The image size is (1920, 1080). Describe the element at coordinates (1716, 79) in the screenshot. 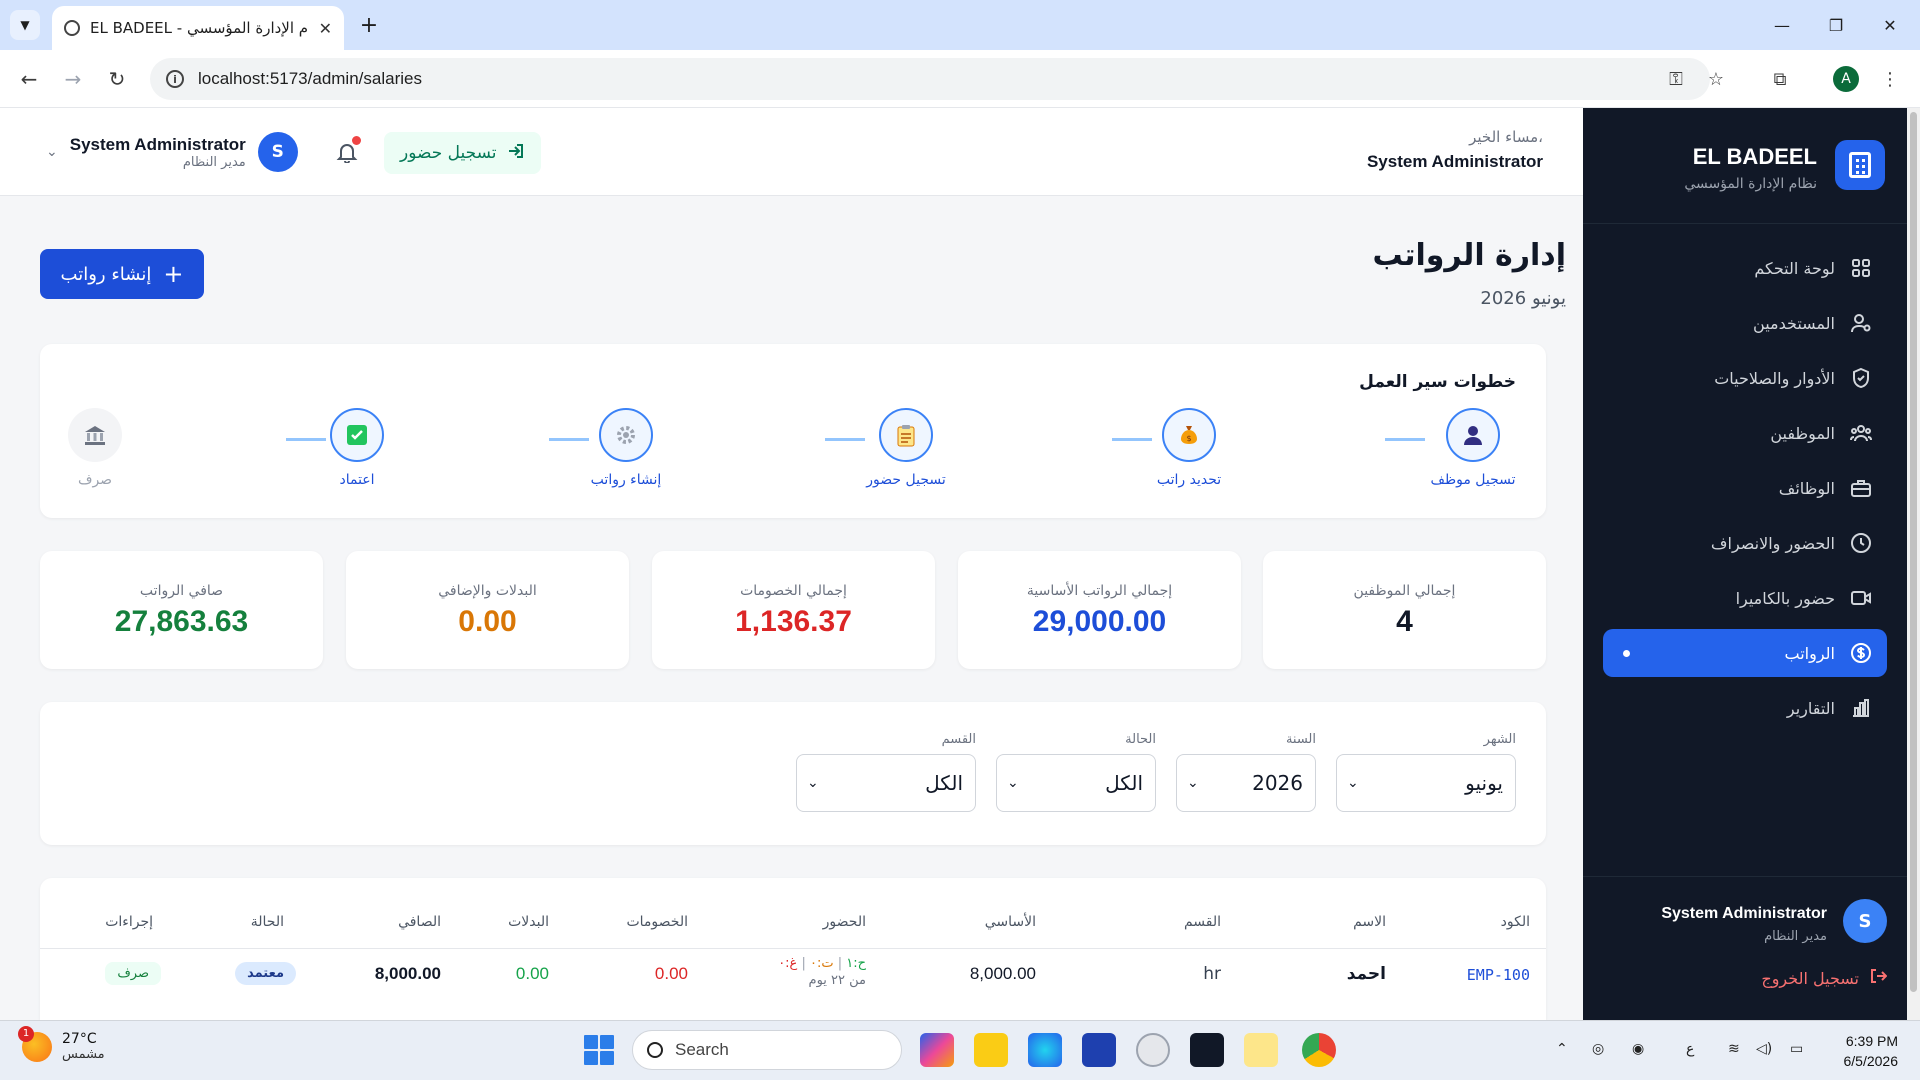

I see `bookmark-star-icon: ☆` at that location.